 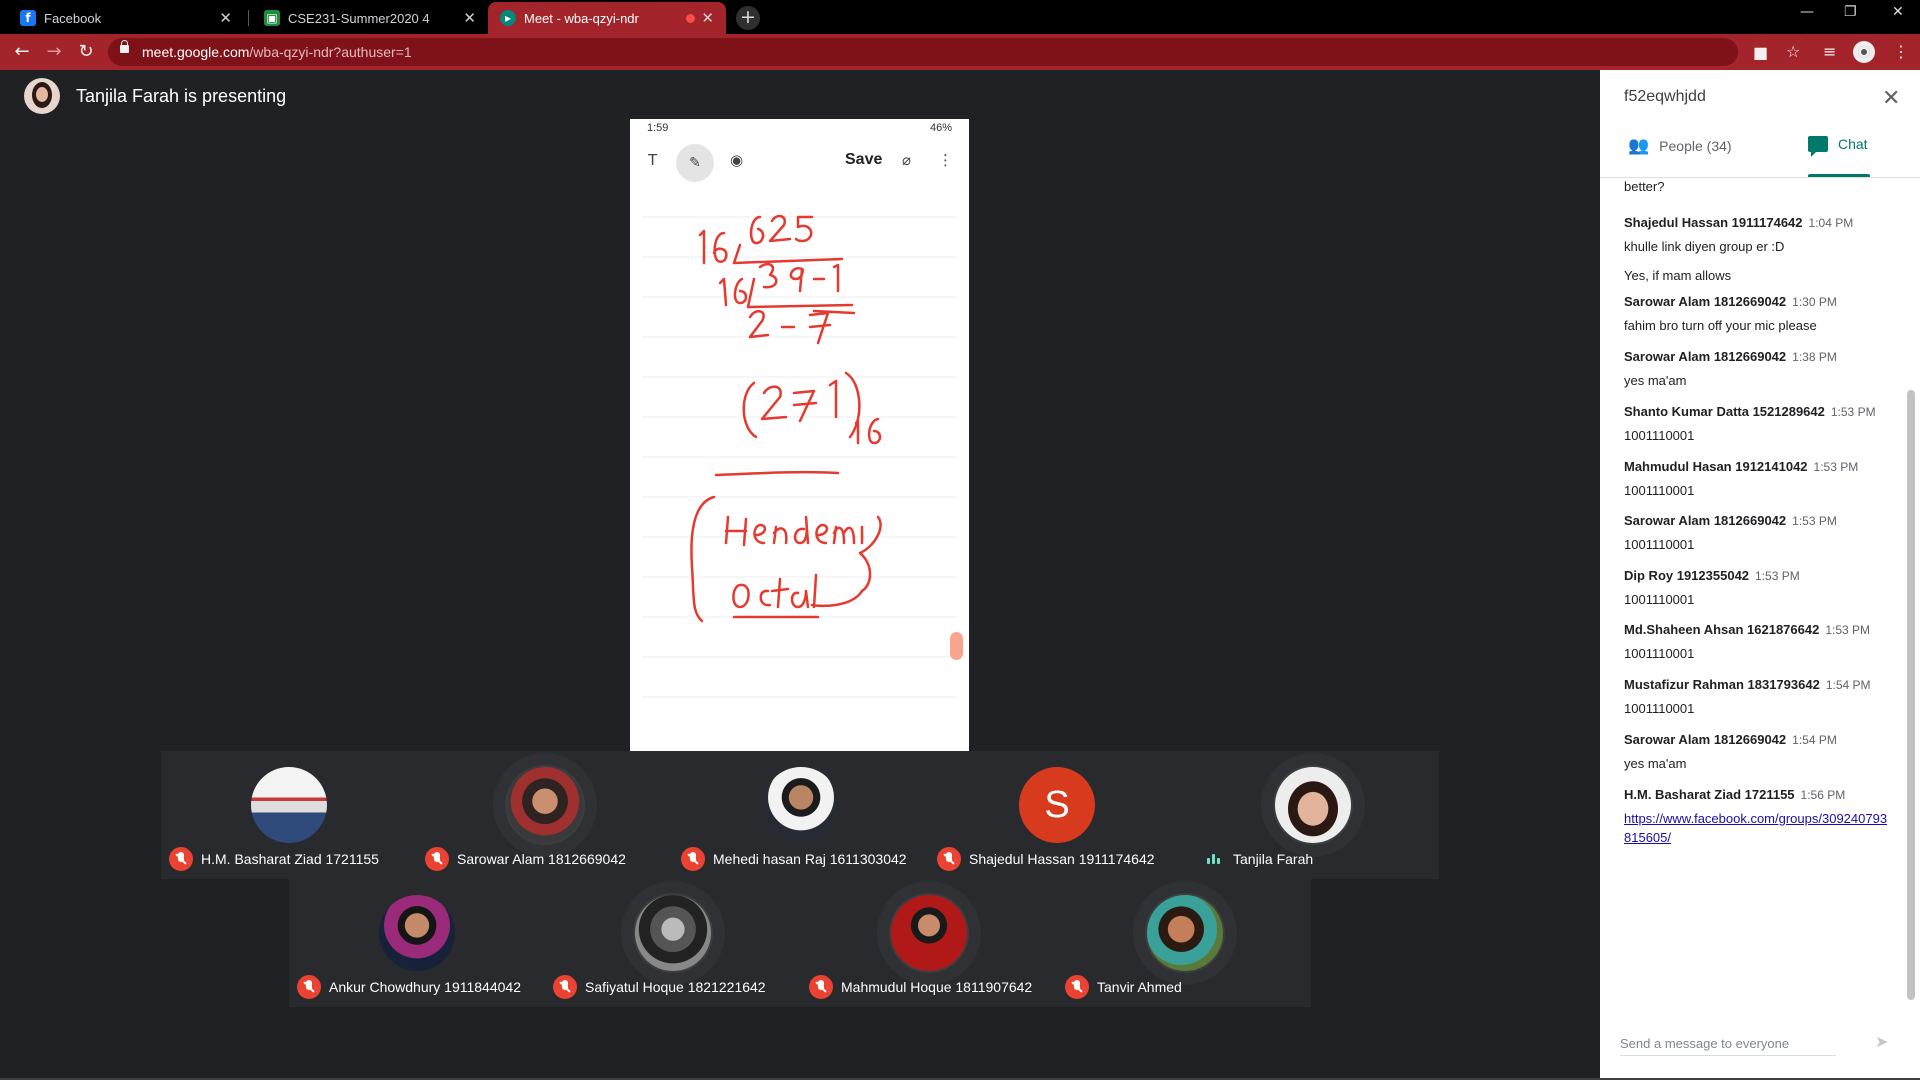 I want to click on participant-name: H.M. Basharat Ziad 1721155, so click(x=290, y=859).